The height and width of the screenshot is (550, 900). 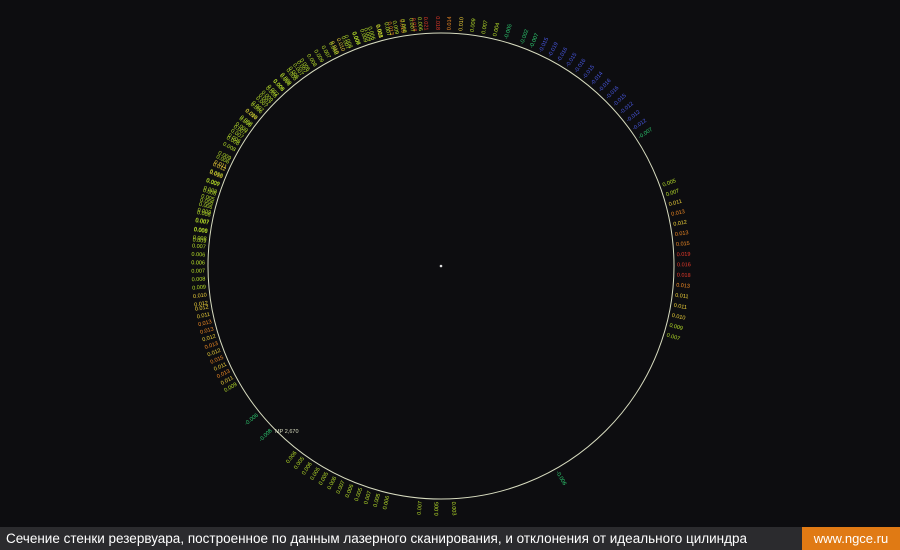 I want to click on deviation-label: 0.016, so click(x=684, y=265).